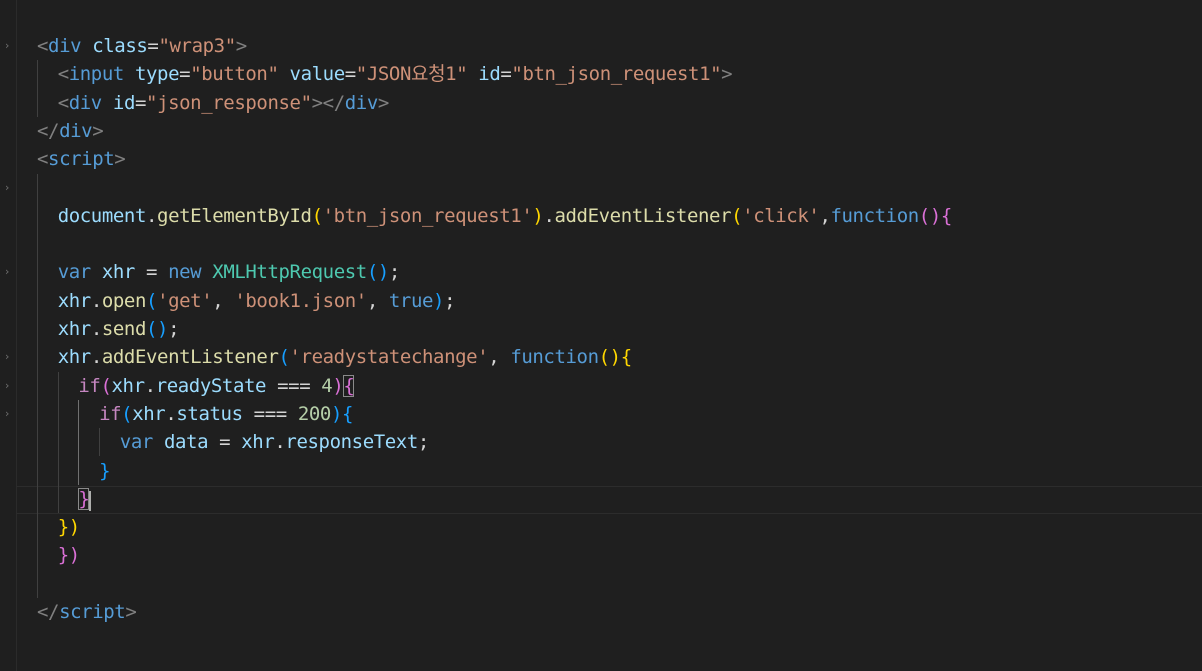 The width and height of the screenshot is (1202, 671). What do you see at coordinates (601, 103) in the screenshot?
I see `code-line: <div id="json_response"></div>` at bounding box center [601, 103].